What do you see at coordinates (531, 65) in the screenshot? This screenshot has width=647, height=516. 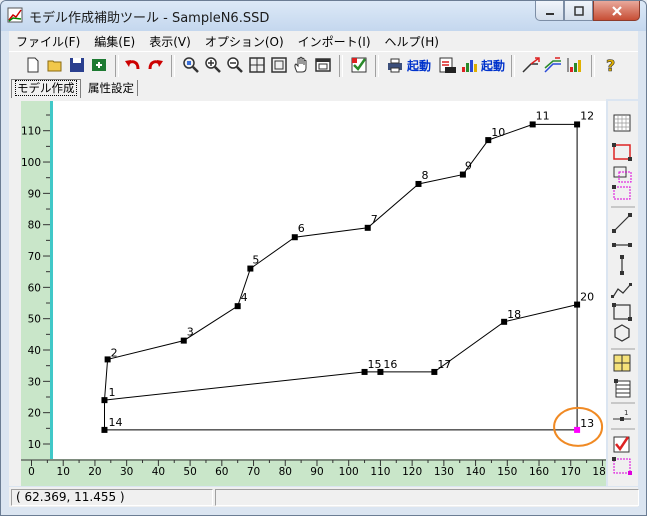 I see `slope-icon` at bounding box center [531, 65].